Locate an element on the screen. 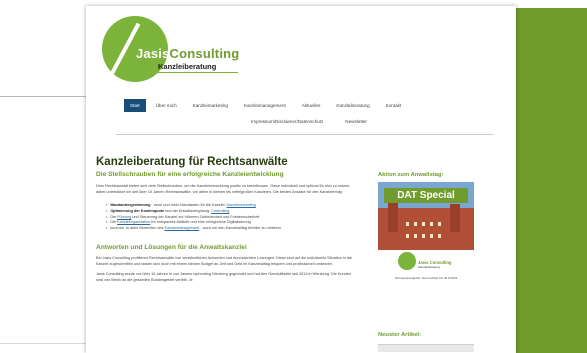  nav-item-kanzleimarketing: Kanzleimarketing is located at coordinates (210, 105).